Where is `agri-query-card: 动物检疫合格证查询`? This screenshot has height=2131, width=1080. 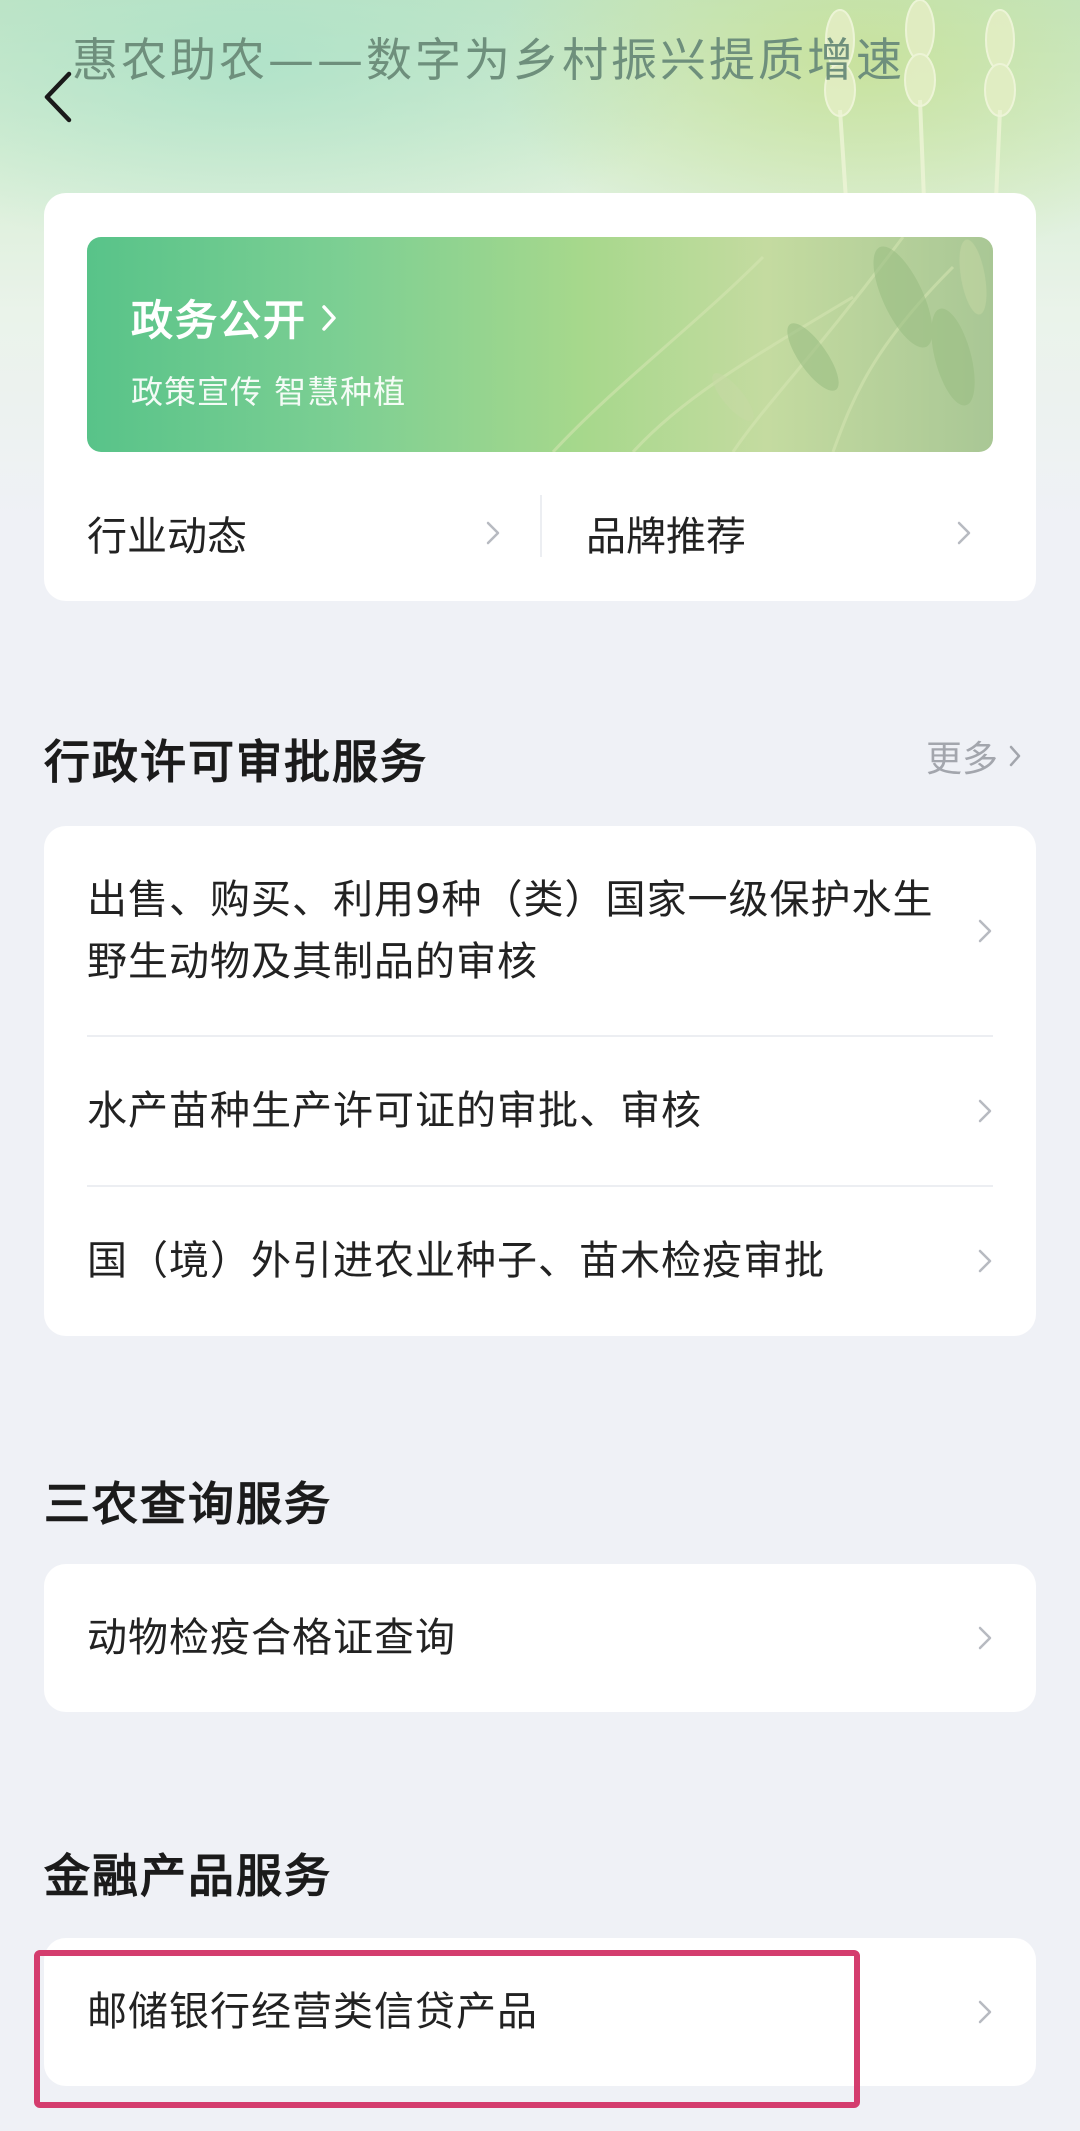 agri-query-card: 动物检疫合格证查询 is located at coordinates (540, 1638).